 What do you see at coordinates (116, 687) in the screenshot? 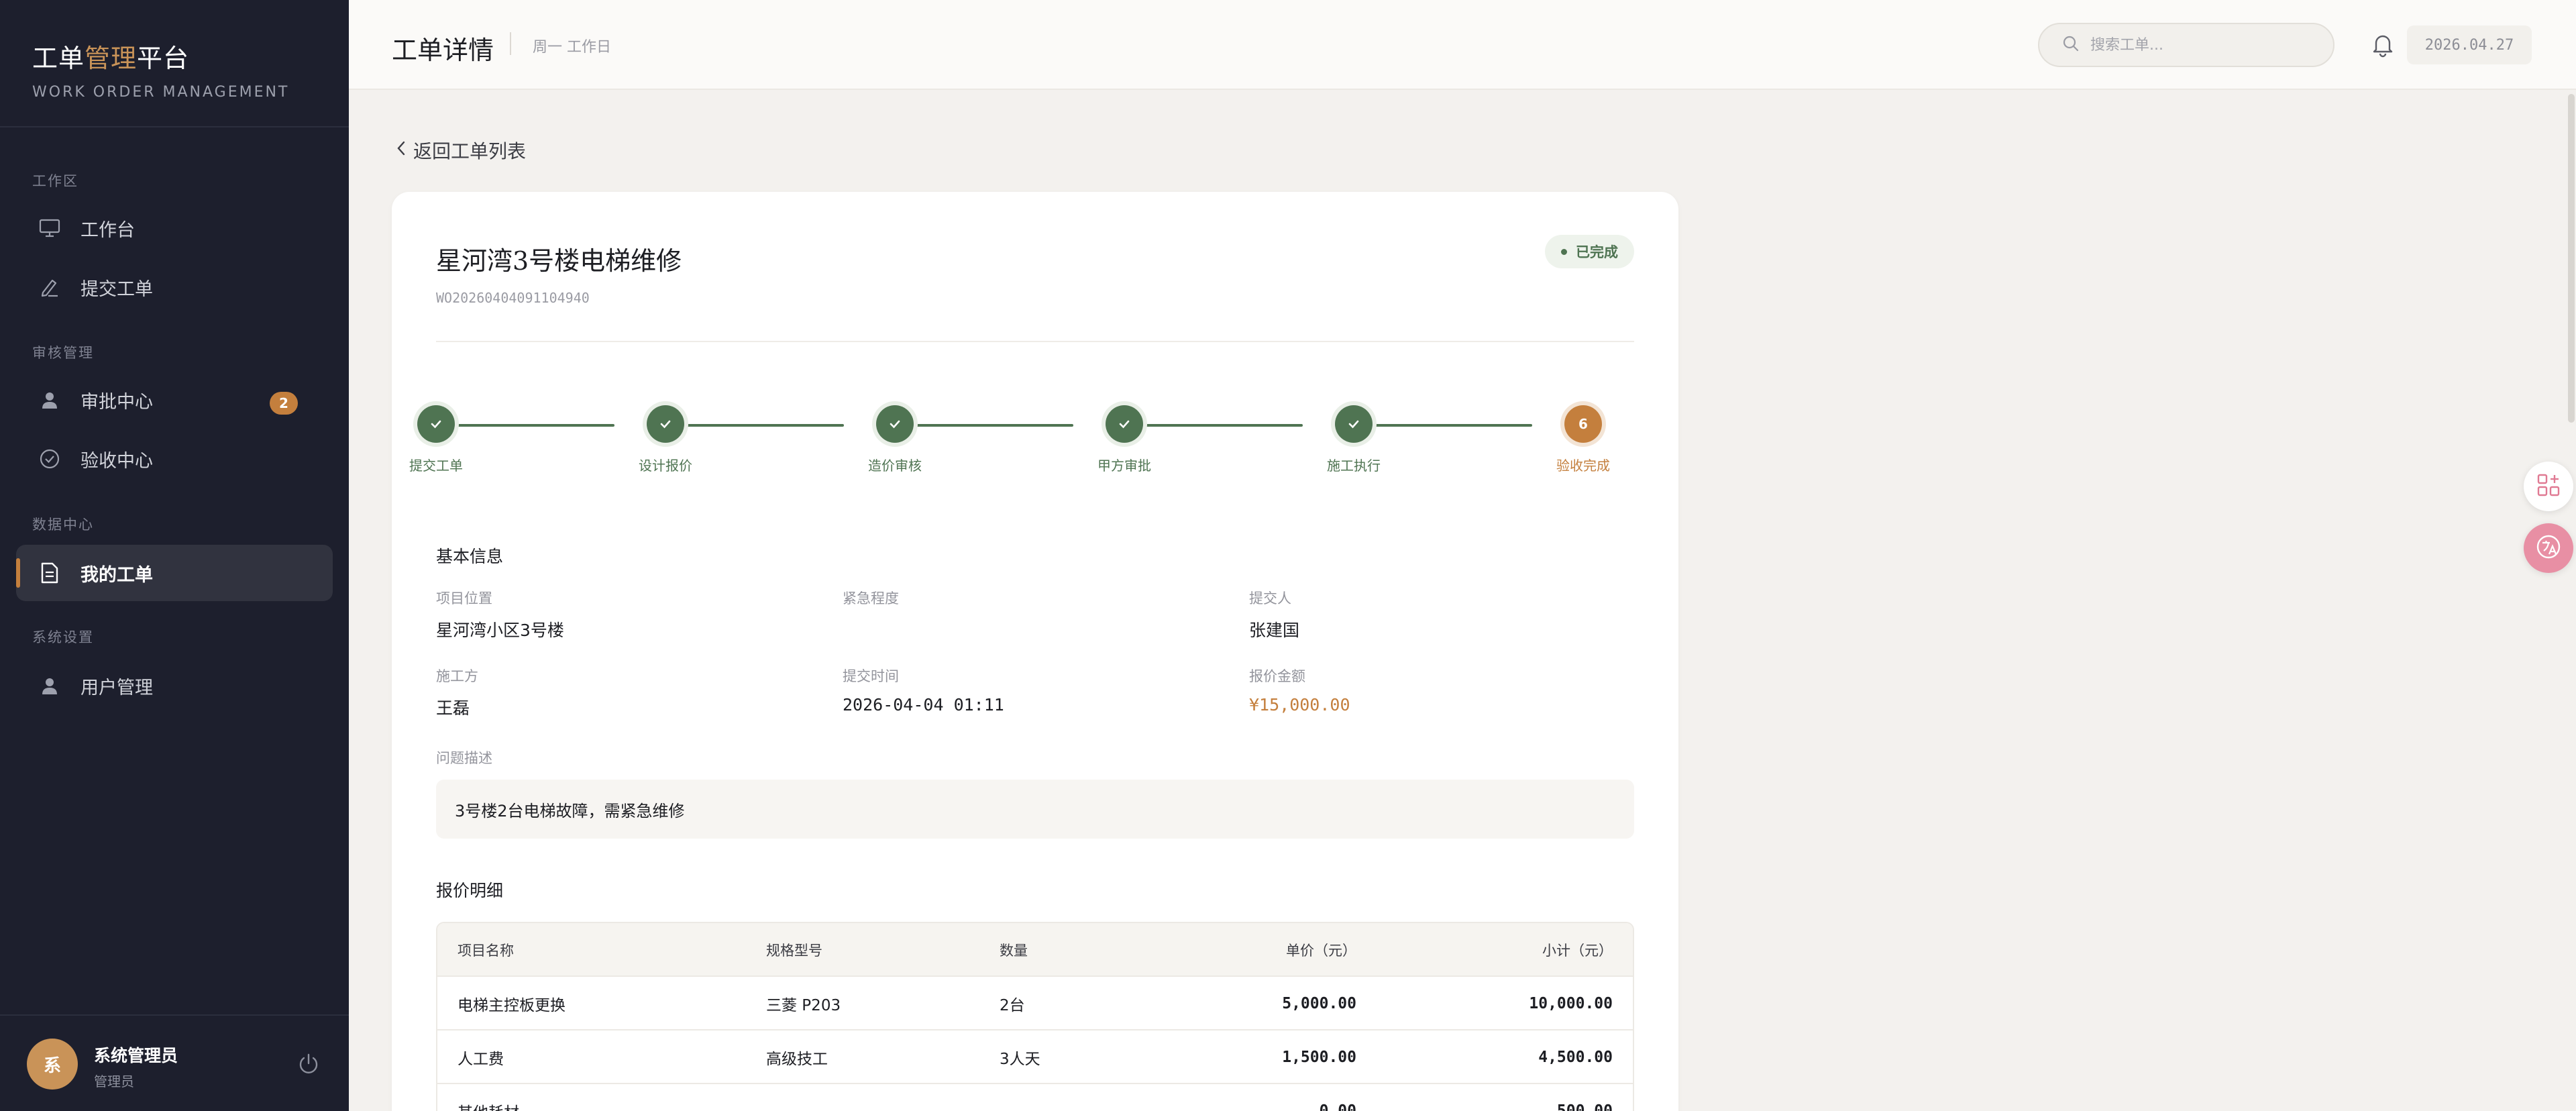
I see `sidebar-item-label: 用户管理` at bounding box center [116, 687].